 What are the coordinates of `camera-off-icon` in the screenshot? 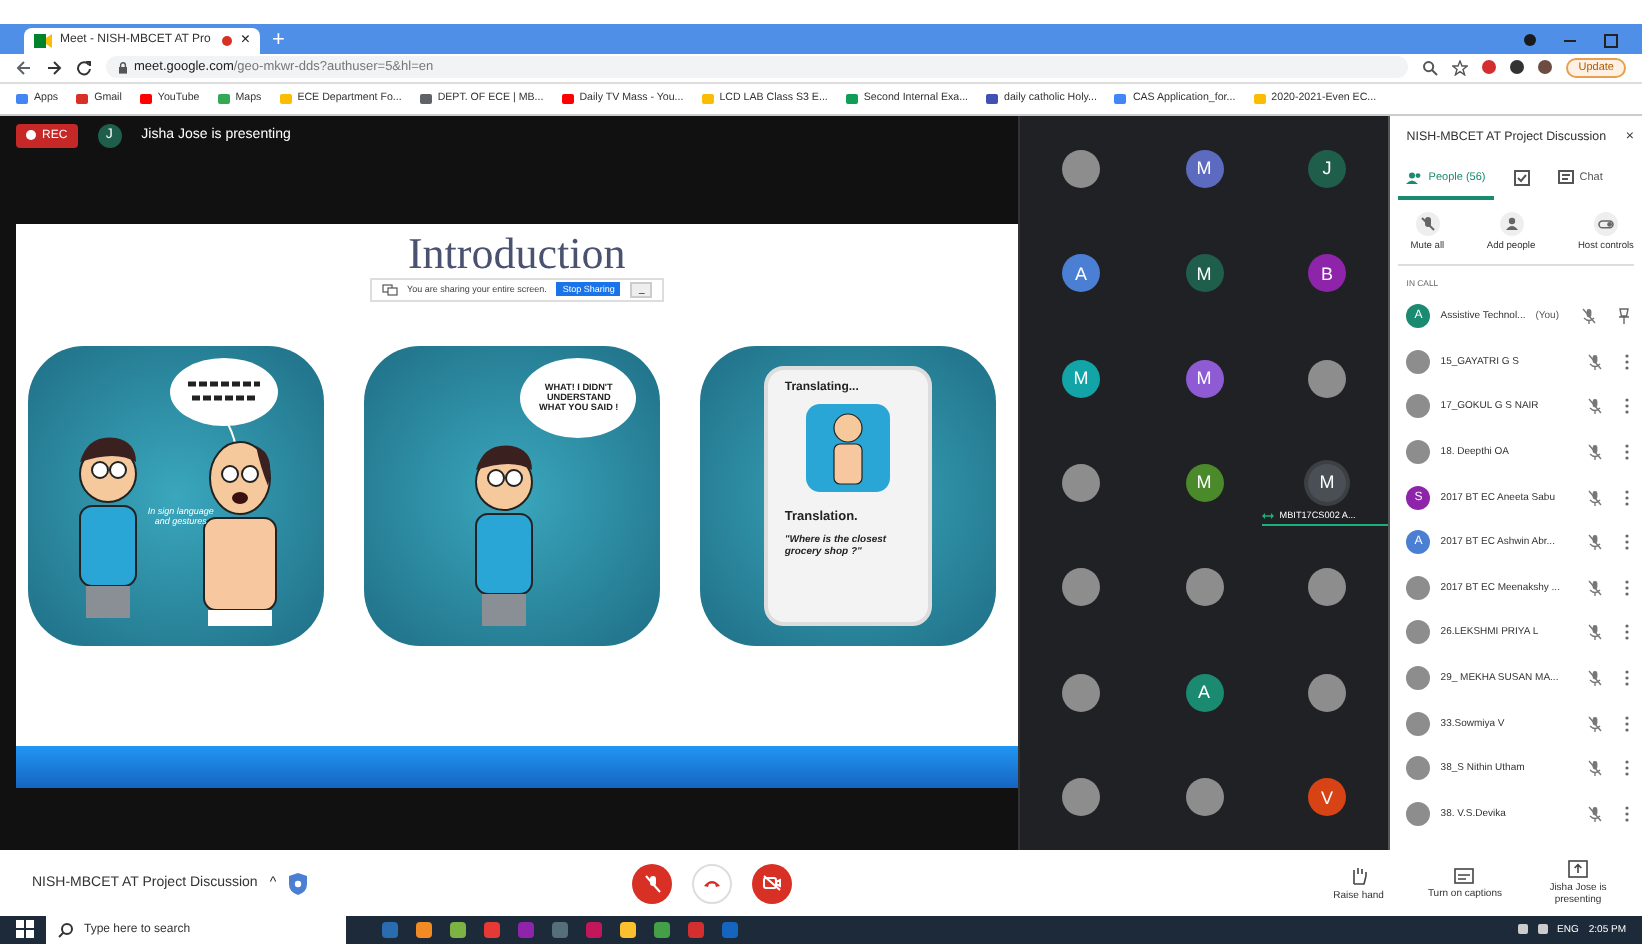 It's located at (772, 883).